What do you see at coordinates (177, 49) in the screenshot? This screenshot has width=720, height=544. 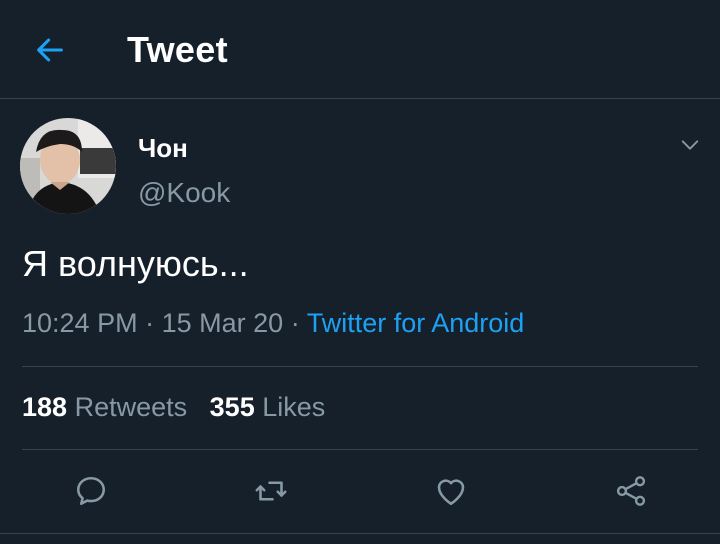 I see `page-title: Tweet` at bounding box center [177, 49].